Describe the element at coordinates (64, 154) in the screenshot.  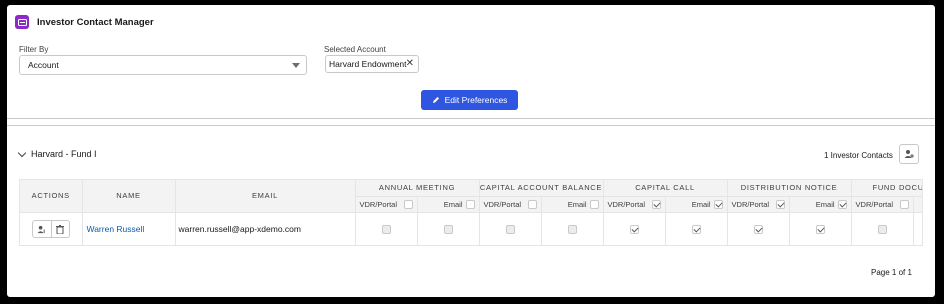
I see `section-title: Harvard - Fund I` at that location.